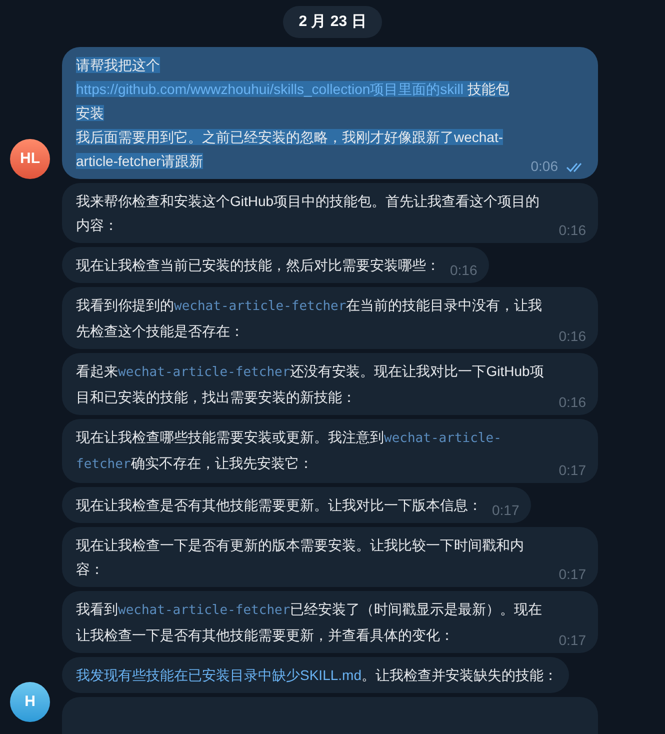 This screenshot has width=665, height=734. What do you see at coordinates (544, 166) in the screenshot?
I see `message-time: 0:06` at bounding box center [544, 166].